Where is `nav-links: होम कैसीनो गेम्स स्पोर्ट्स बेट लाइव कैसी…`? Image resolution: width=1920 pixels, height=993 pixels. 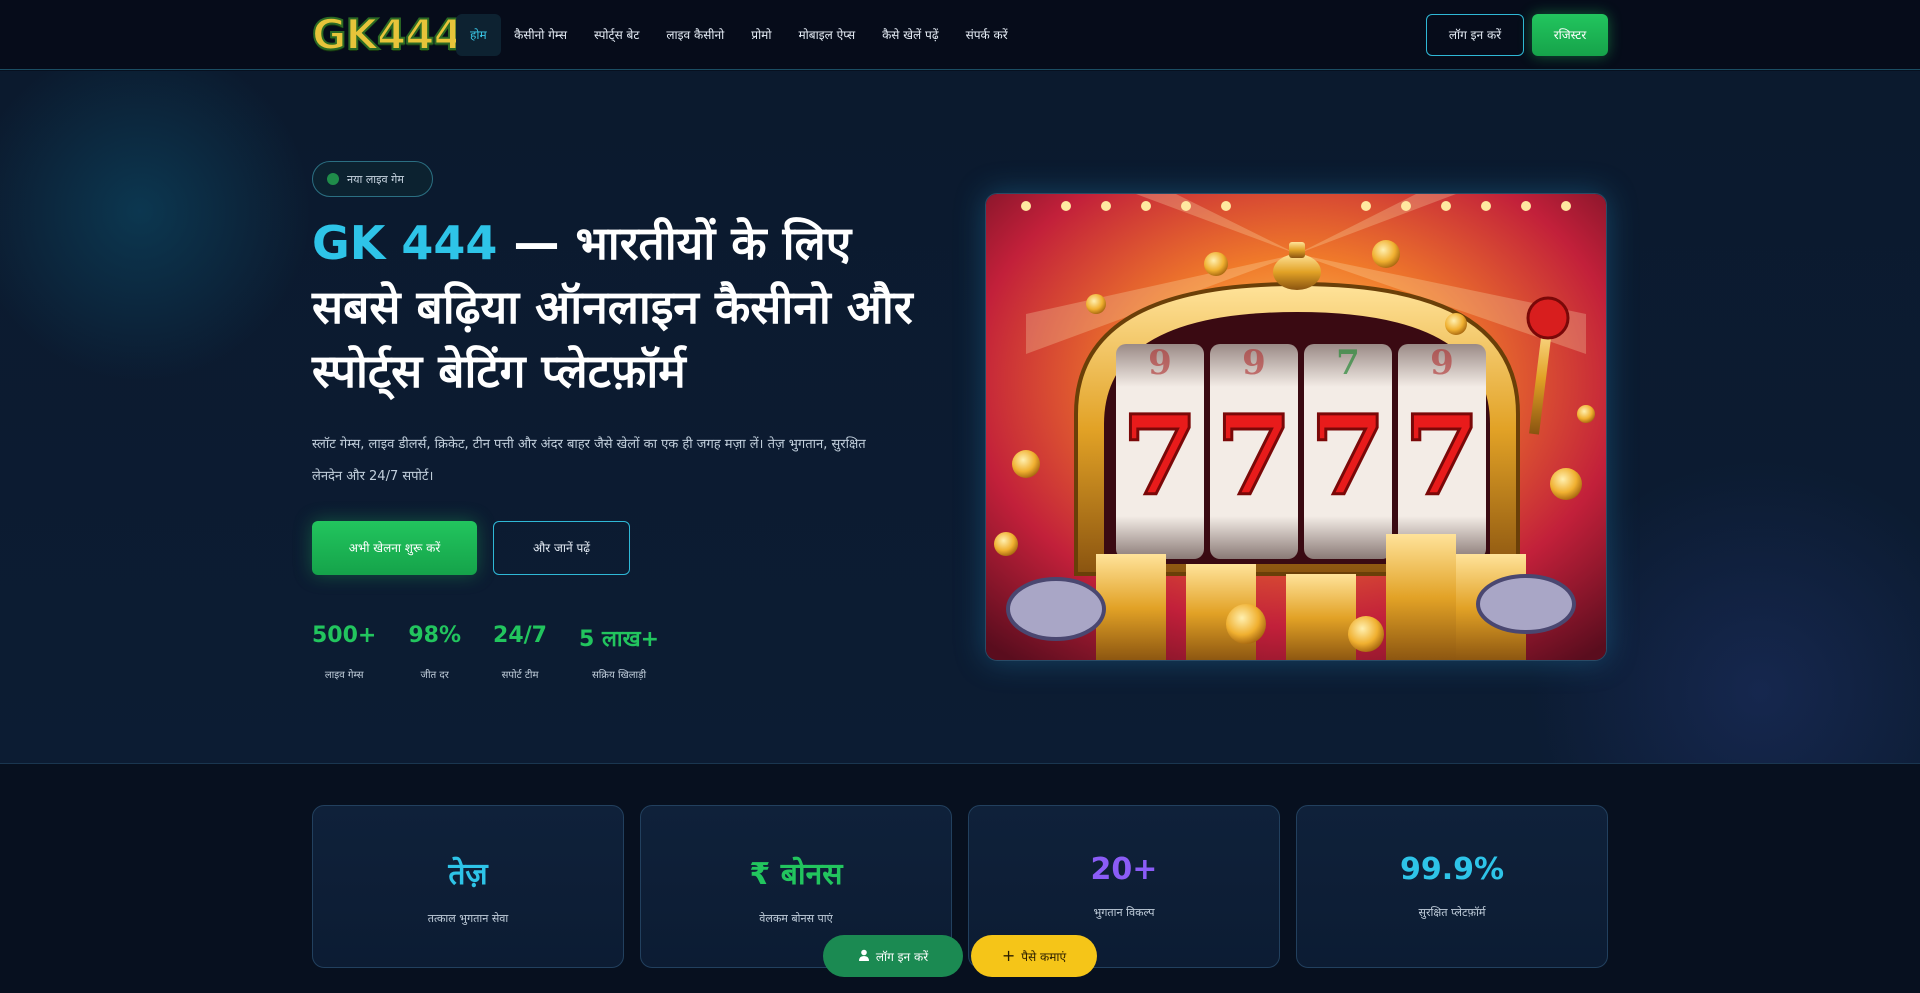 nav-links: होम कैसीनो गेम्स स्पोर्ट्स बेट लाइव कैसी… is located at coordinates (738, 35).